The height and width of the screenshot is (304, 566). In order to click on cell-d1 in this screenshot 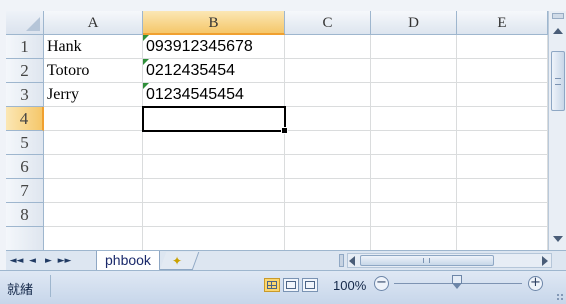, I will do `click(414, 47)`.